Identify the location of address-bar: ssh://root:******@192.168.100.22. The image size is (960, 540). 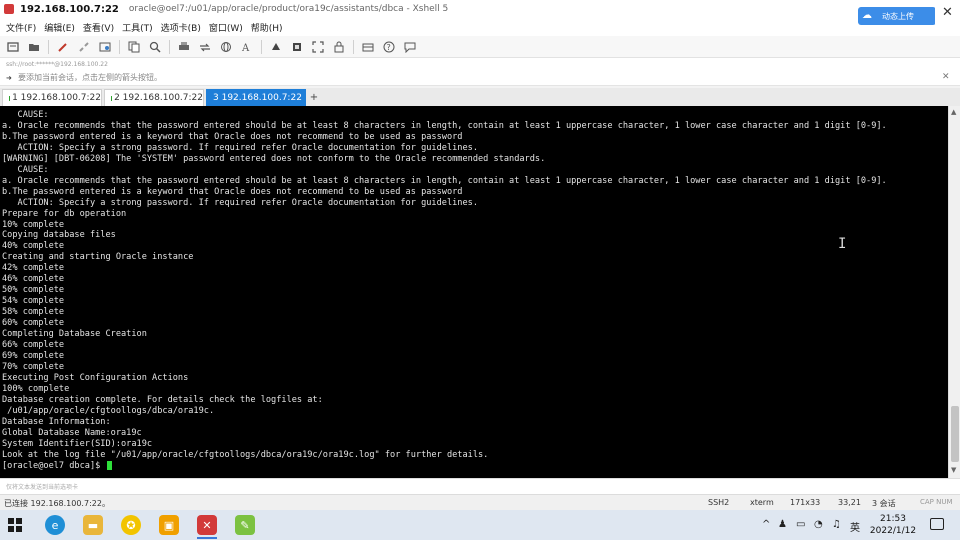
(480, 64).